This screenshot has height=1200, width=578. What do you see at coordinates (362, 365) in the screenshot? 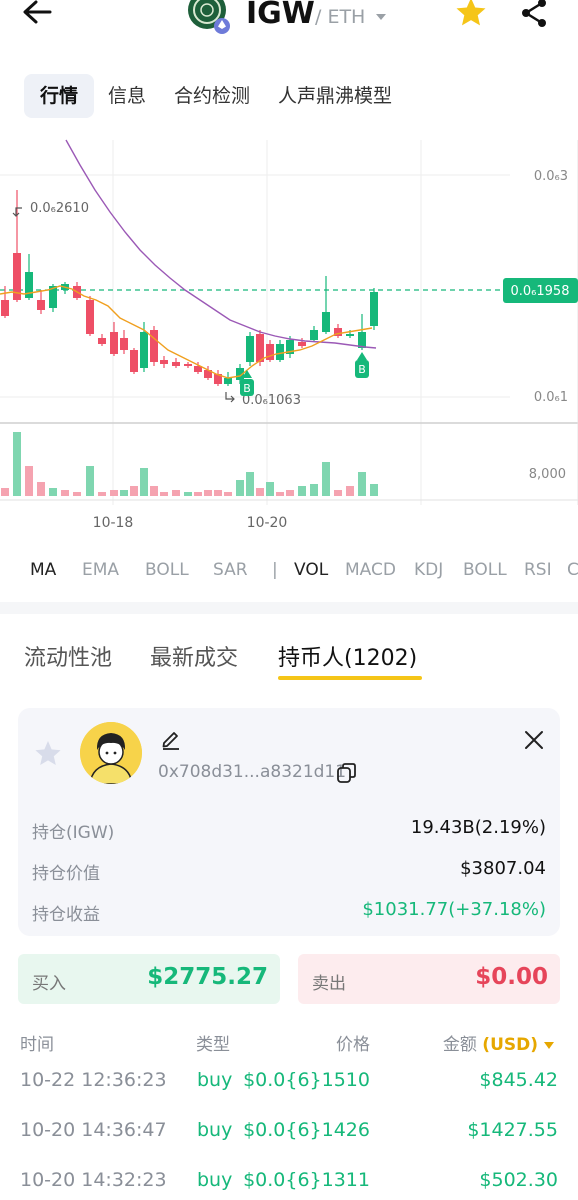
I see `buy-marker-2: B` at bounding box center [362, 365].